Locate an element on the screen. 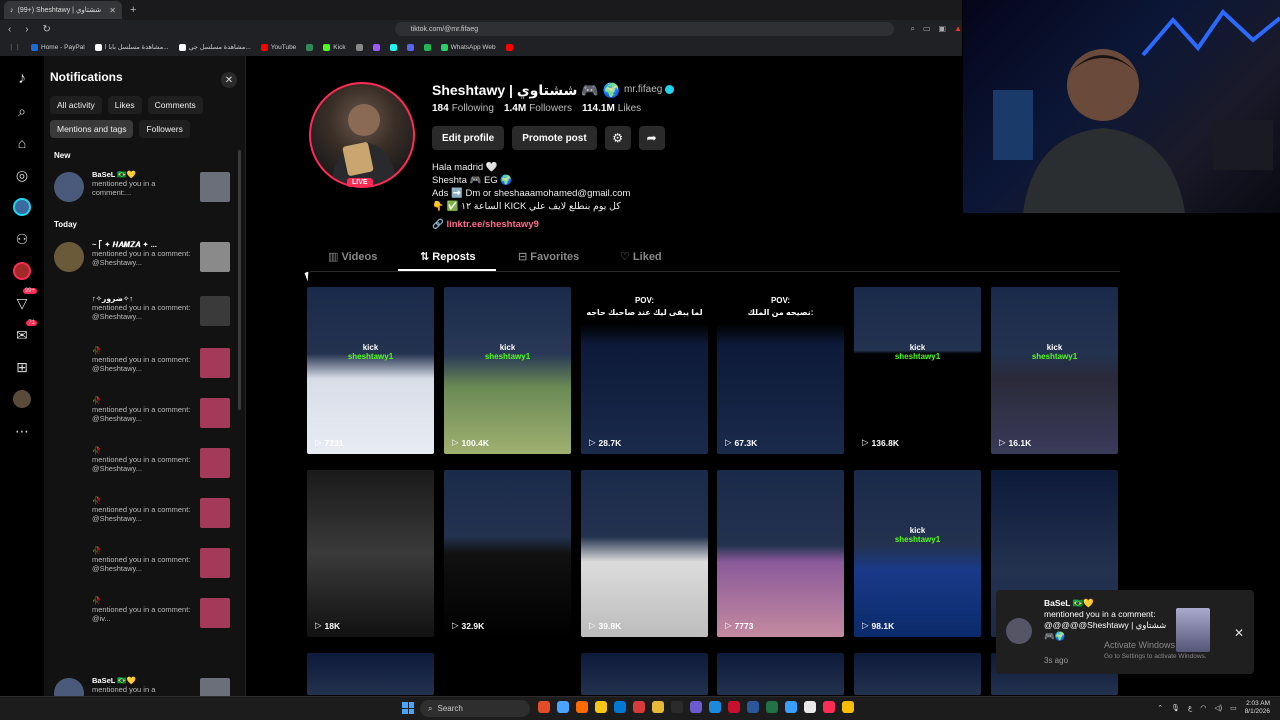  tiktok-logo-icon: ♪ is located at coordinates (22, 79).